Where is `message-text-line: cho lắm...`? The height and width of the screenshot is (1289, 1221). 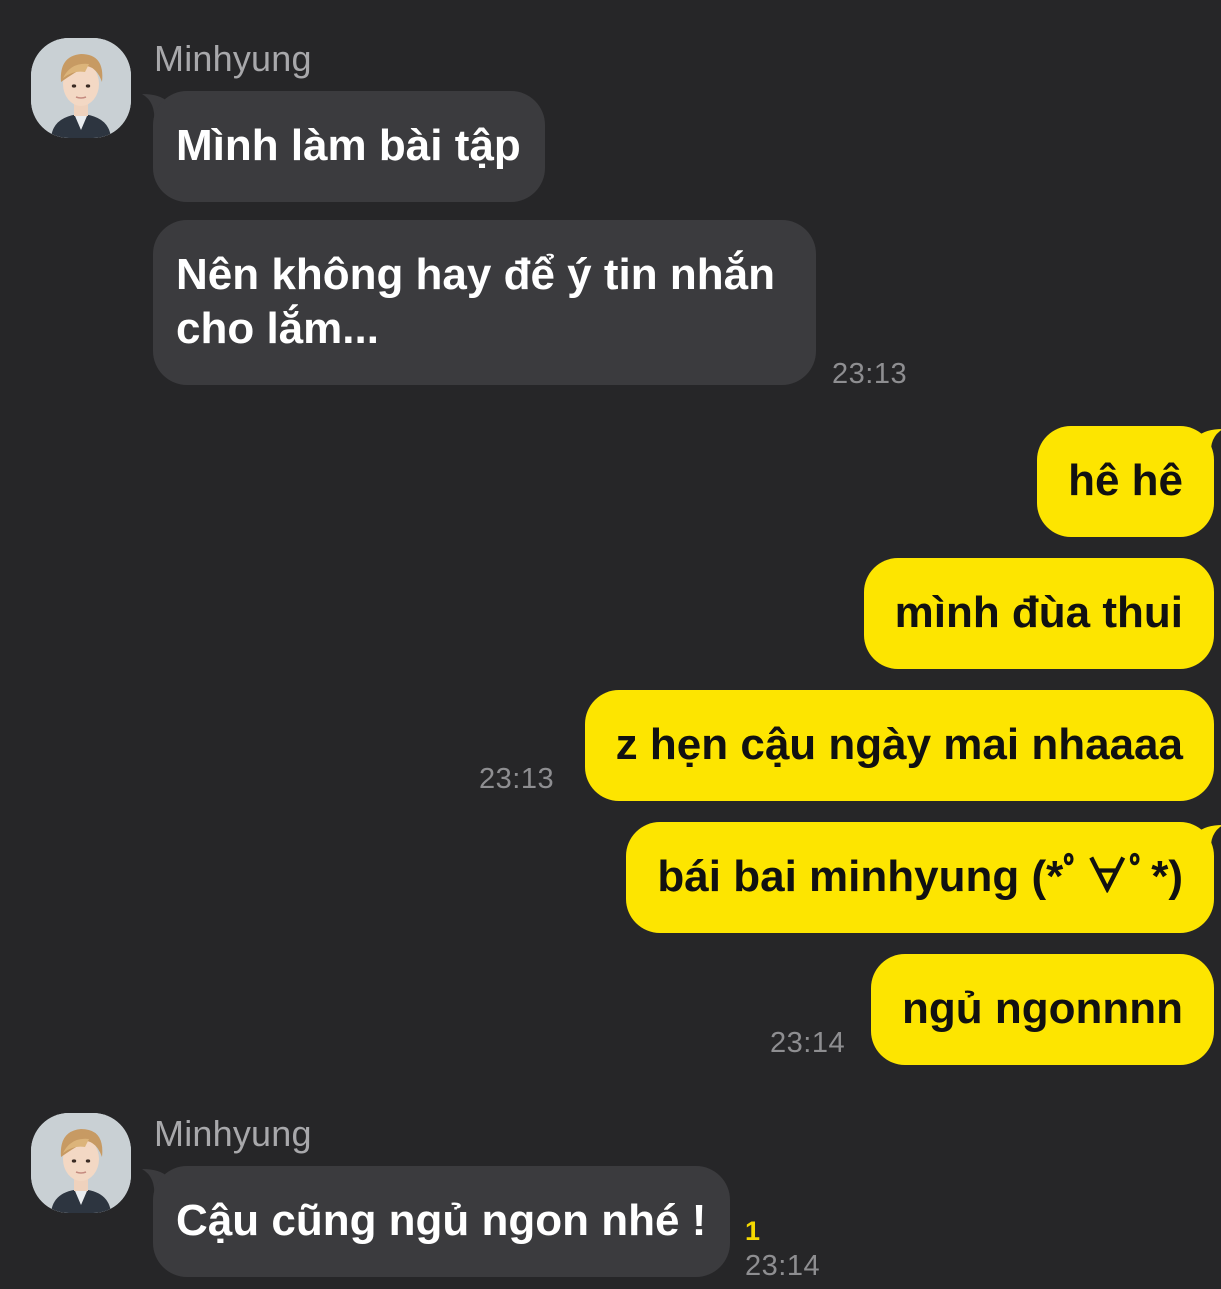 message-text-line: cho lắm... is located at coordinates (277, 328).